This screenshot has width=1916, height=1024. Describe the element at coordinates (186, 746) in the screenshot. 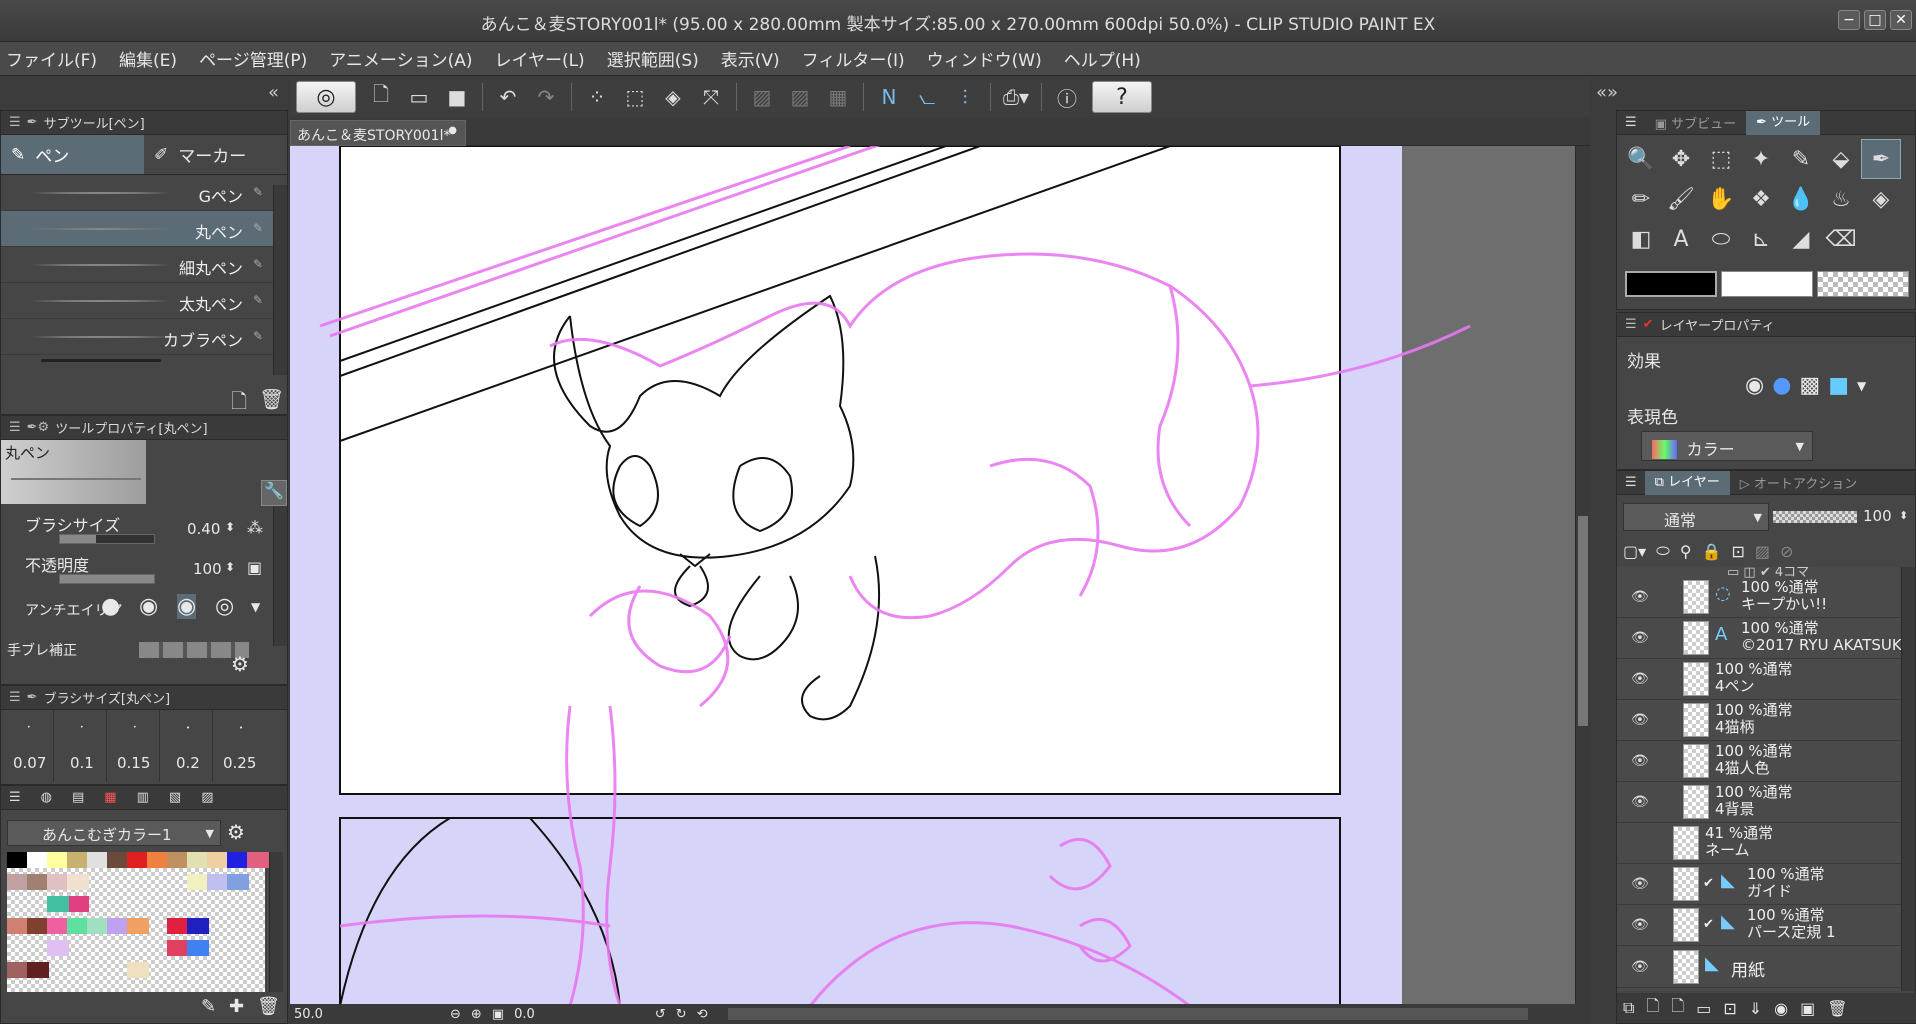

I see `brush-size-preset: • 0.2` at that location.